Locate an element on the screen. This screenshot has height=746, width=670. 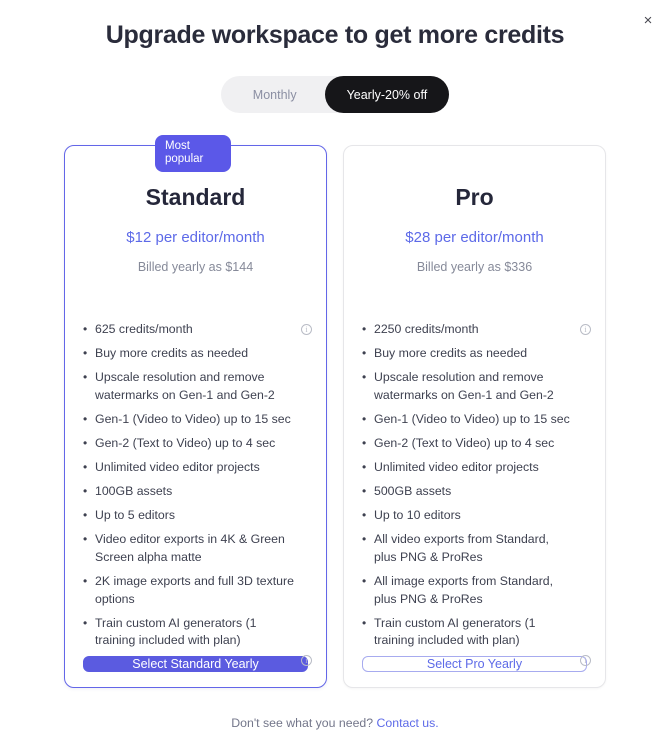
plan-billing-note: Billed yearly as $144 is located at coordinates (195, 267).